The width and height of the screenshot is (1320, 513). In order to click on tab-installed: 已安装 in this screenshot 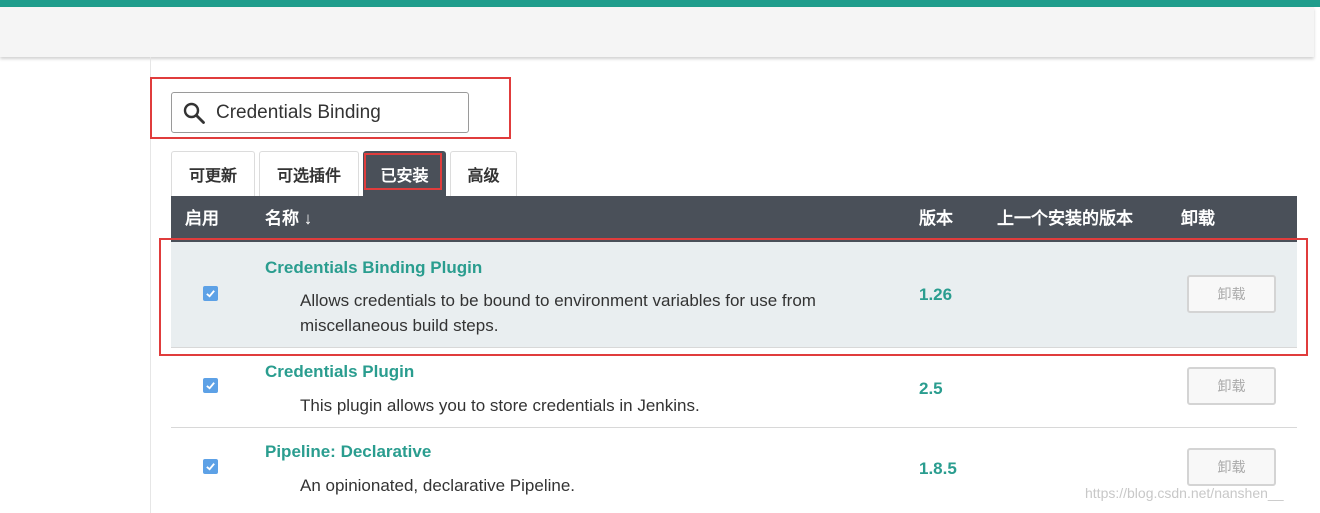, I will do `click(404, 173)`.